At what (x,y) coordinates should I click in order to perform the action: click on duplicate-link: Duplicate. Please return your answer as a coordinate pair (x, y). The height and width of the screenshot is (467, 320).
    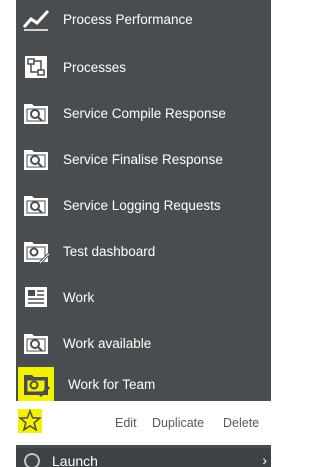
    Looking at the image, I should click on (178, 423).